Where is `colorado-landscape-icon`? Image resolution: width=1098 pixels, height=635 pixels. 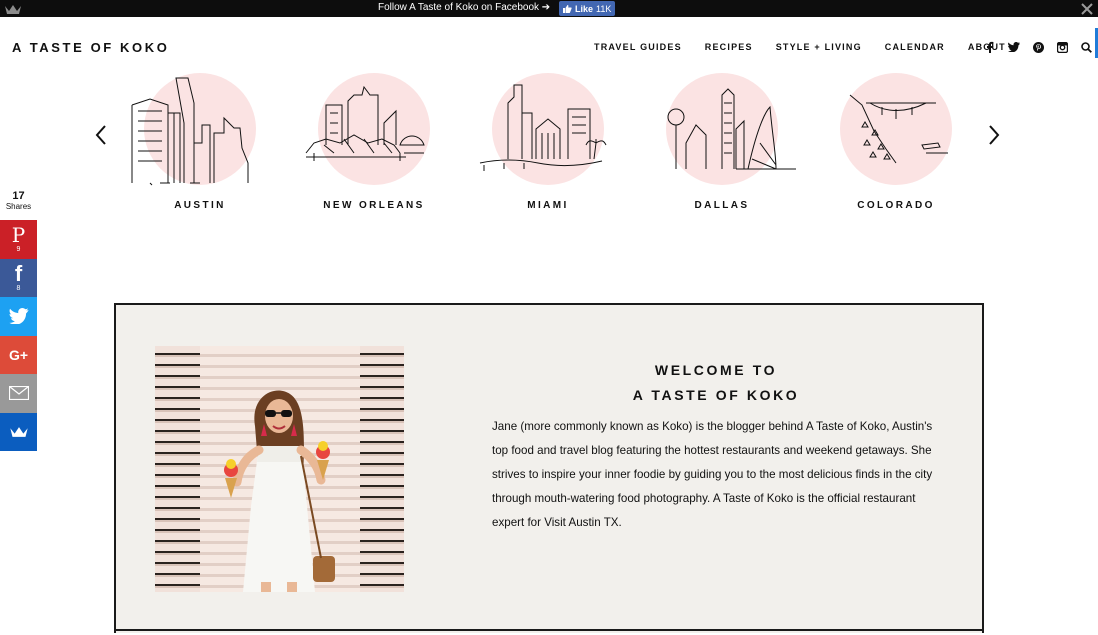 colorado-landscape-icon is located at coordinates (896, 129).